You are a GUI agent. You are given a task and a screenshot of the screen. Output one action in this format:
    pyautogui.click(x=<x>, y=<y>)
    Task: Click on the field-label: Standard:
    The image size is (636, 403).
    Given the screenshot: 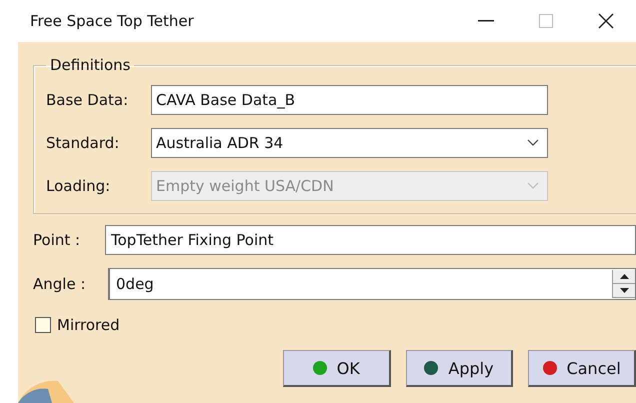 What is the action you would take?
    pyautogui.click(x=83, y=143)
    